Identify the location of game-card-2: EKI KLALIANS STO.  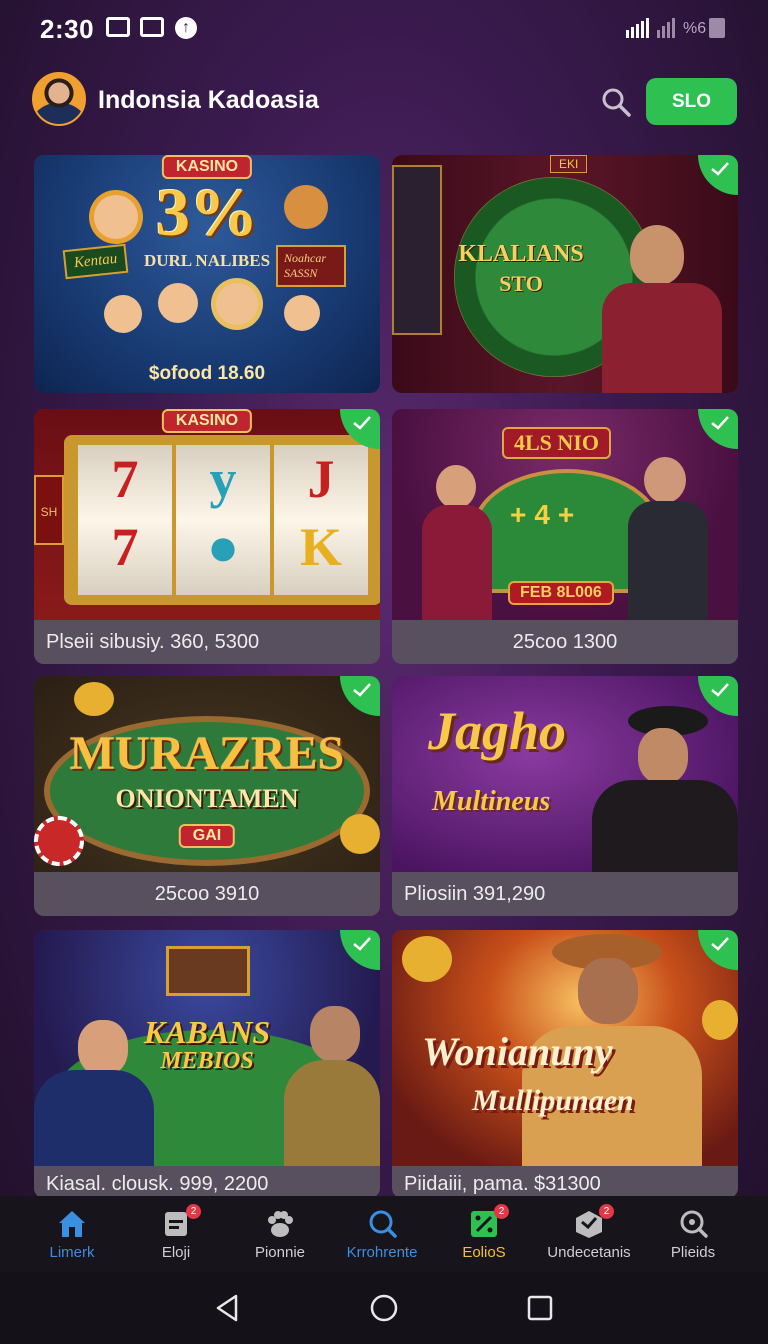
(565, 274).